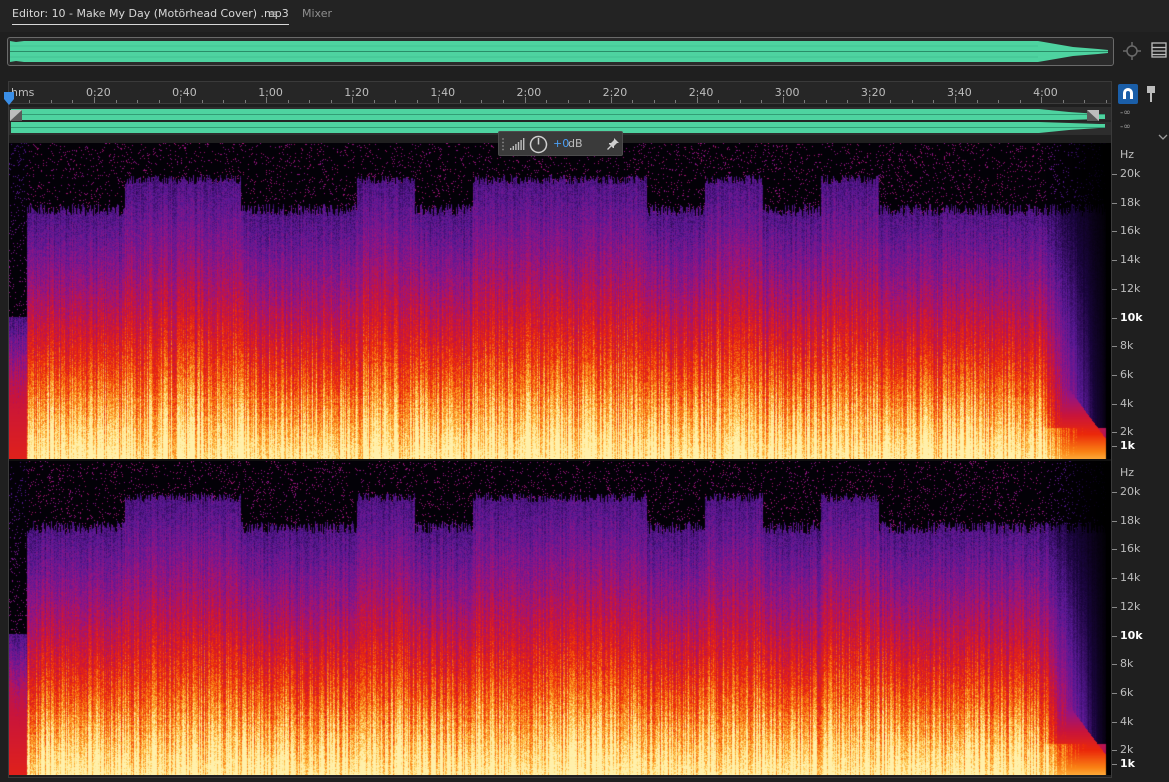 The height and width of the screenshot is (782, 1169). Describe the element at coordinates (613, 144) in the screenshot. I see `pin-icon` at that location.